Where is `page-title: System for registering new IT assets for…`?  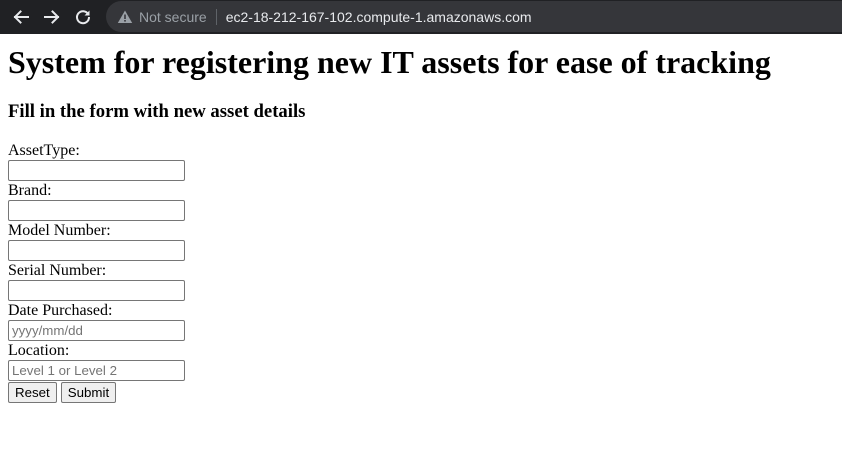
page-title: System for registering new IT assets for… is located at coordinates (389, 62).